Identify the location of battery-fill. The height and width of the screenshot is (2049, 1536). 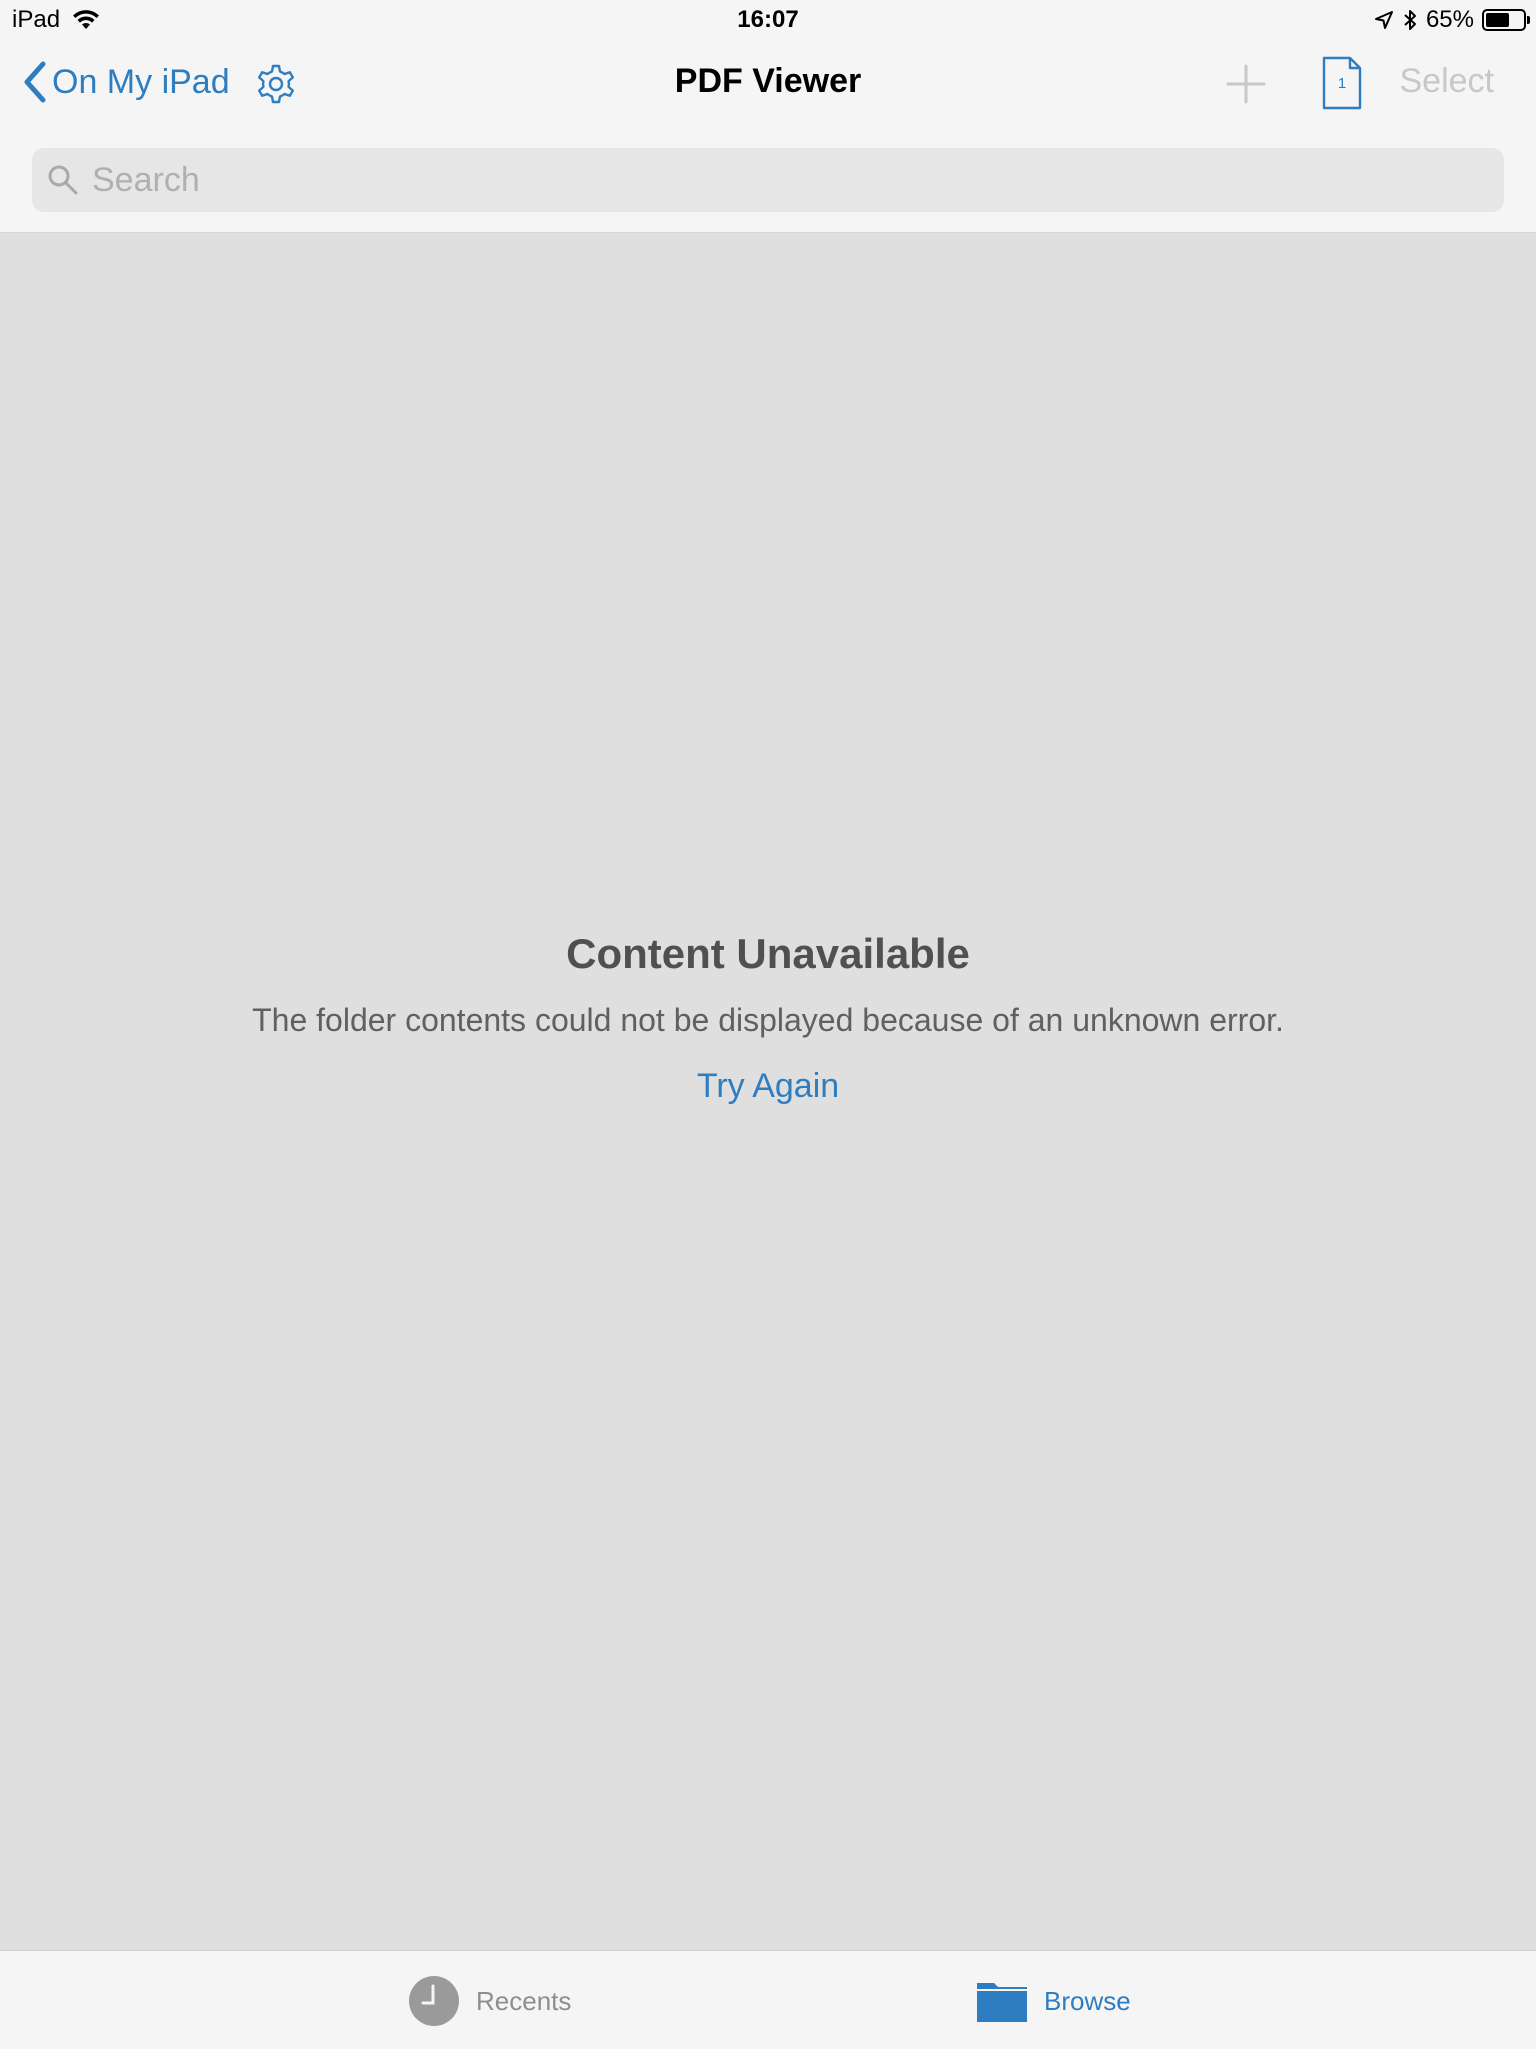
(1498, 20).